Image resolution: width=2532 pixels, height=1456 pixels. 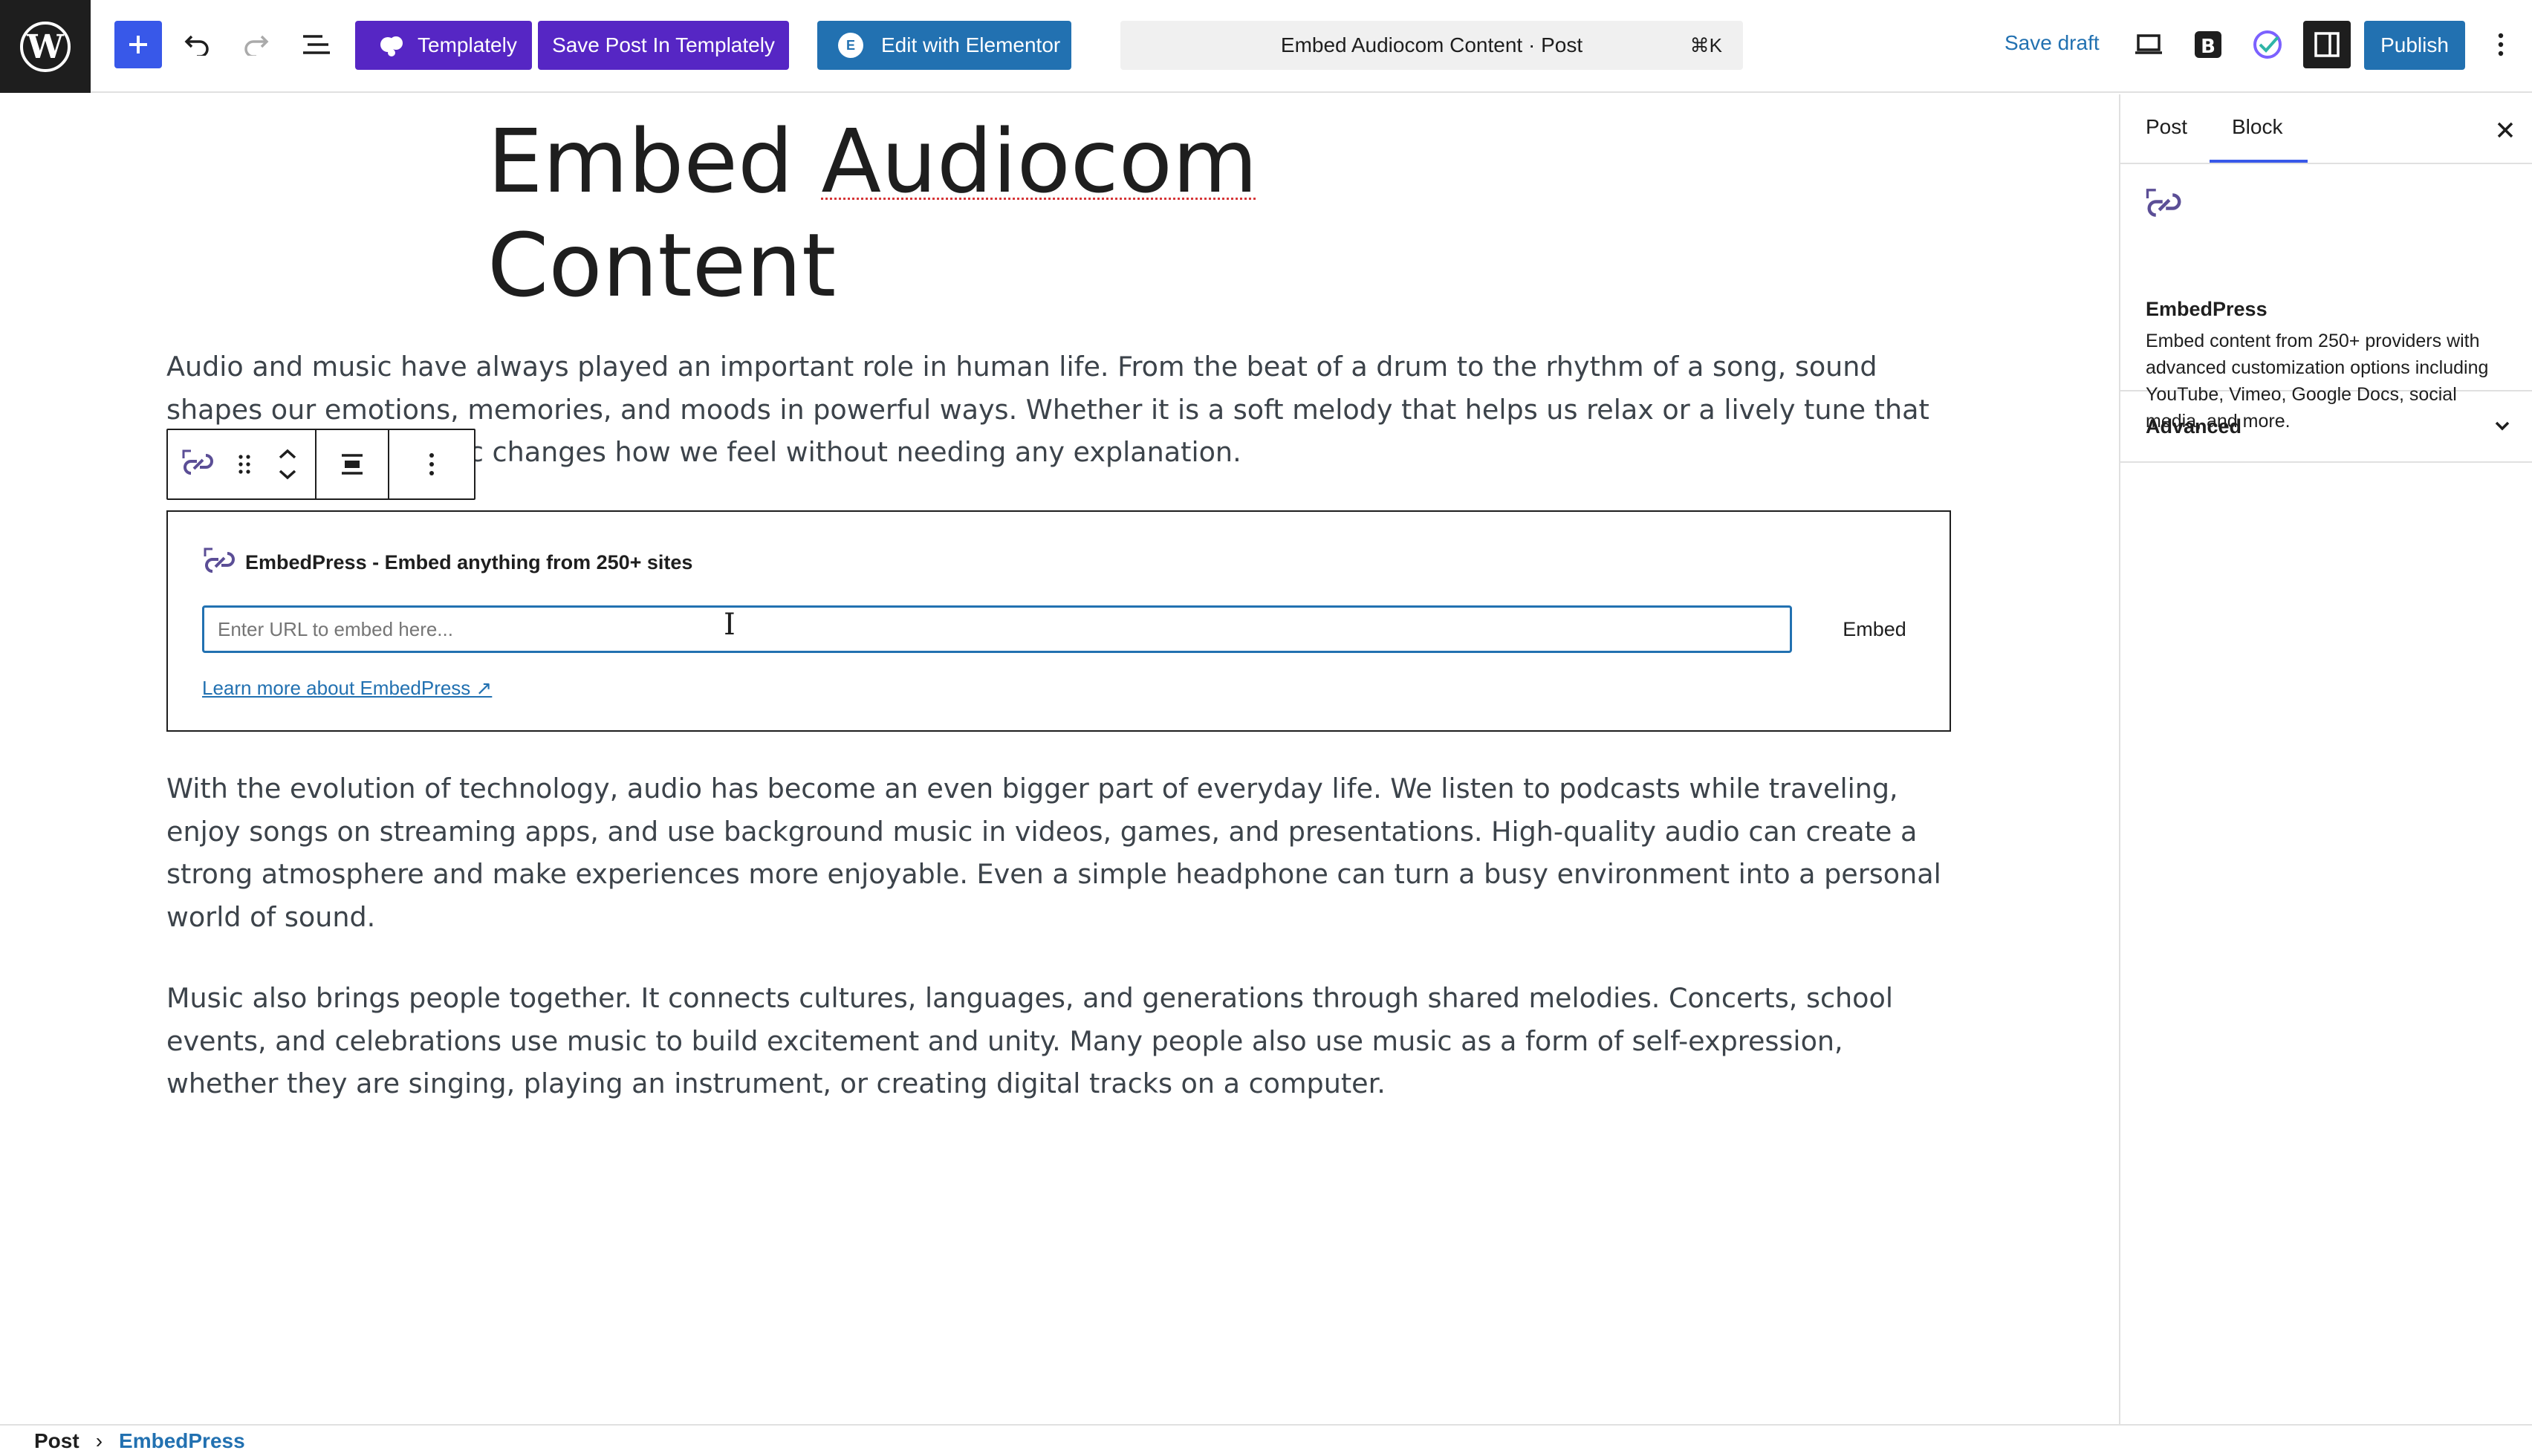 What do you see at coordinates (997, 629) in the screenshot?
I see `embed-url-input` at bounding box center [997, 629].